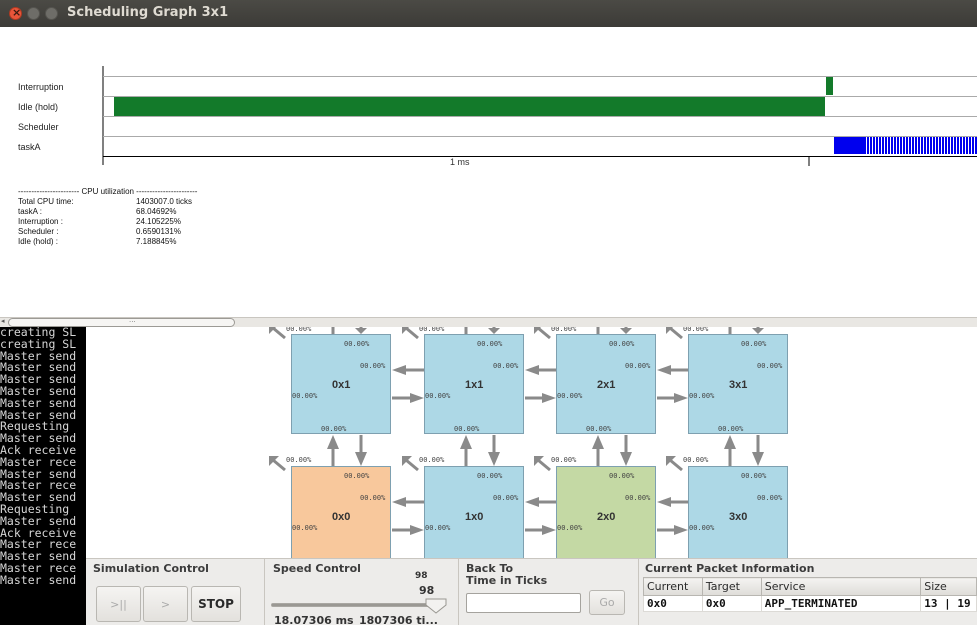 The image size is (977, 627). Describe the element at coordinates (341, 384) in the screenshot. I see `noc-tile: 00.00% 00.00% 00.00% 00.00% 0x1` at that location.